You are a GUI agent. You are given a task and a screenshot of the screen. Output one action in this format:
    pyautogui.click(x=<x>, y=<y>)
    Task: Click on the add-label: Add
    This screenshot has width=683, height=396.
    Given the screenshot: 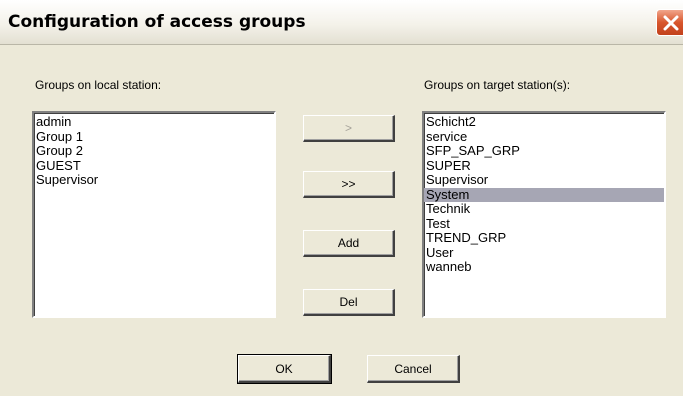 What is the action you would take?
    pyautogui.click(x=348, y=243)
    